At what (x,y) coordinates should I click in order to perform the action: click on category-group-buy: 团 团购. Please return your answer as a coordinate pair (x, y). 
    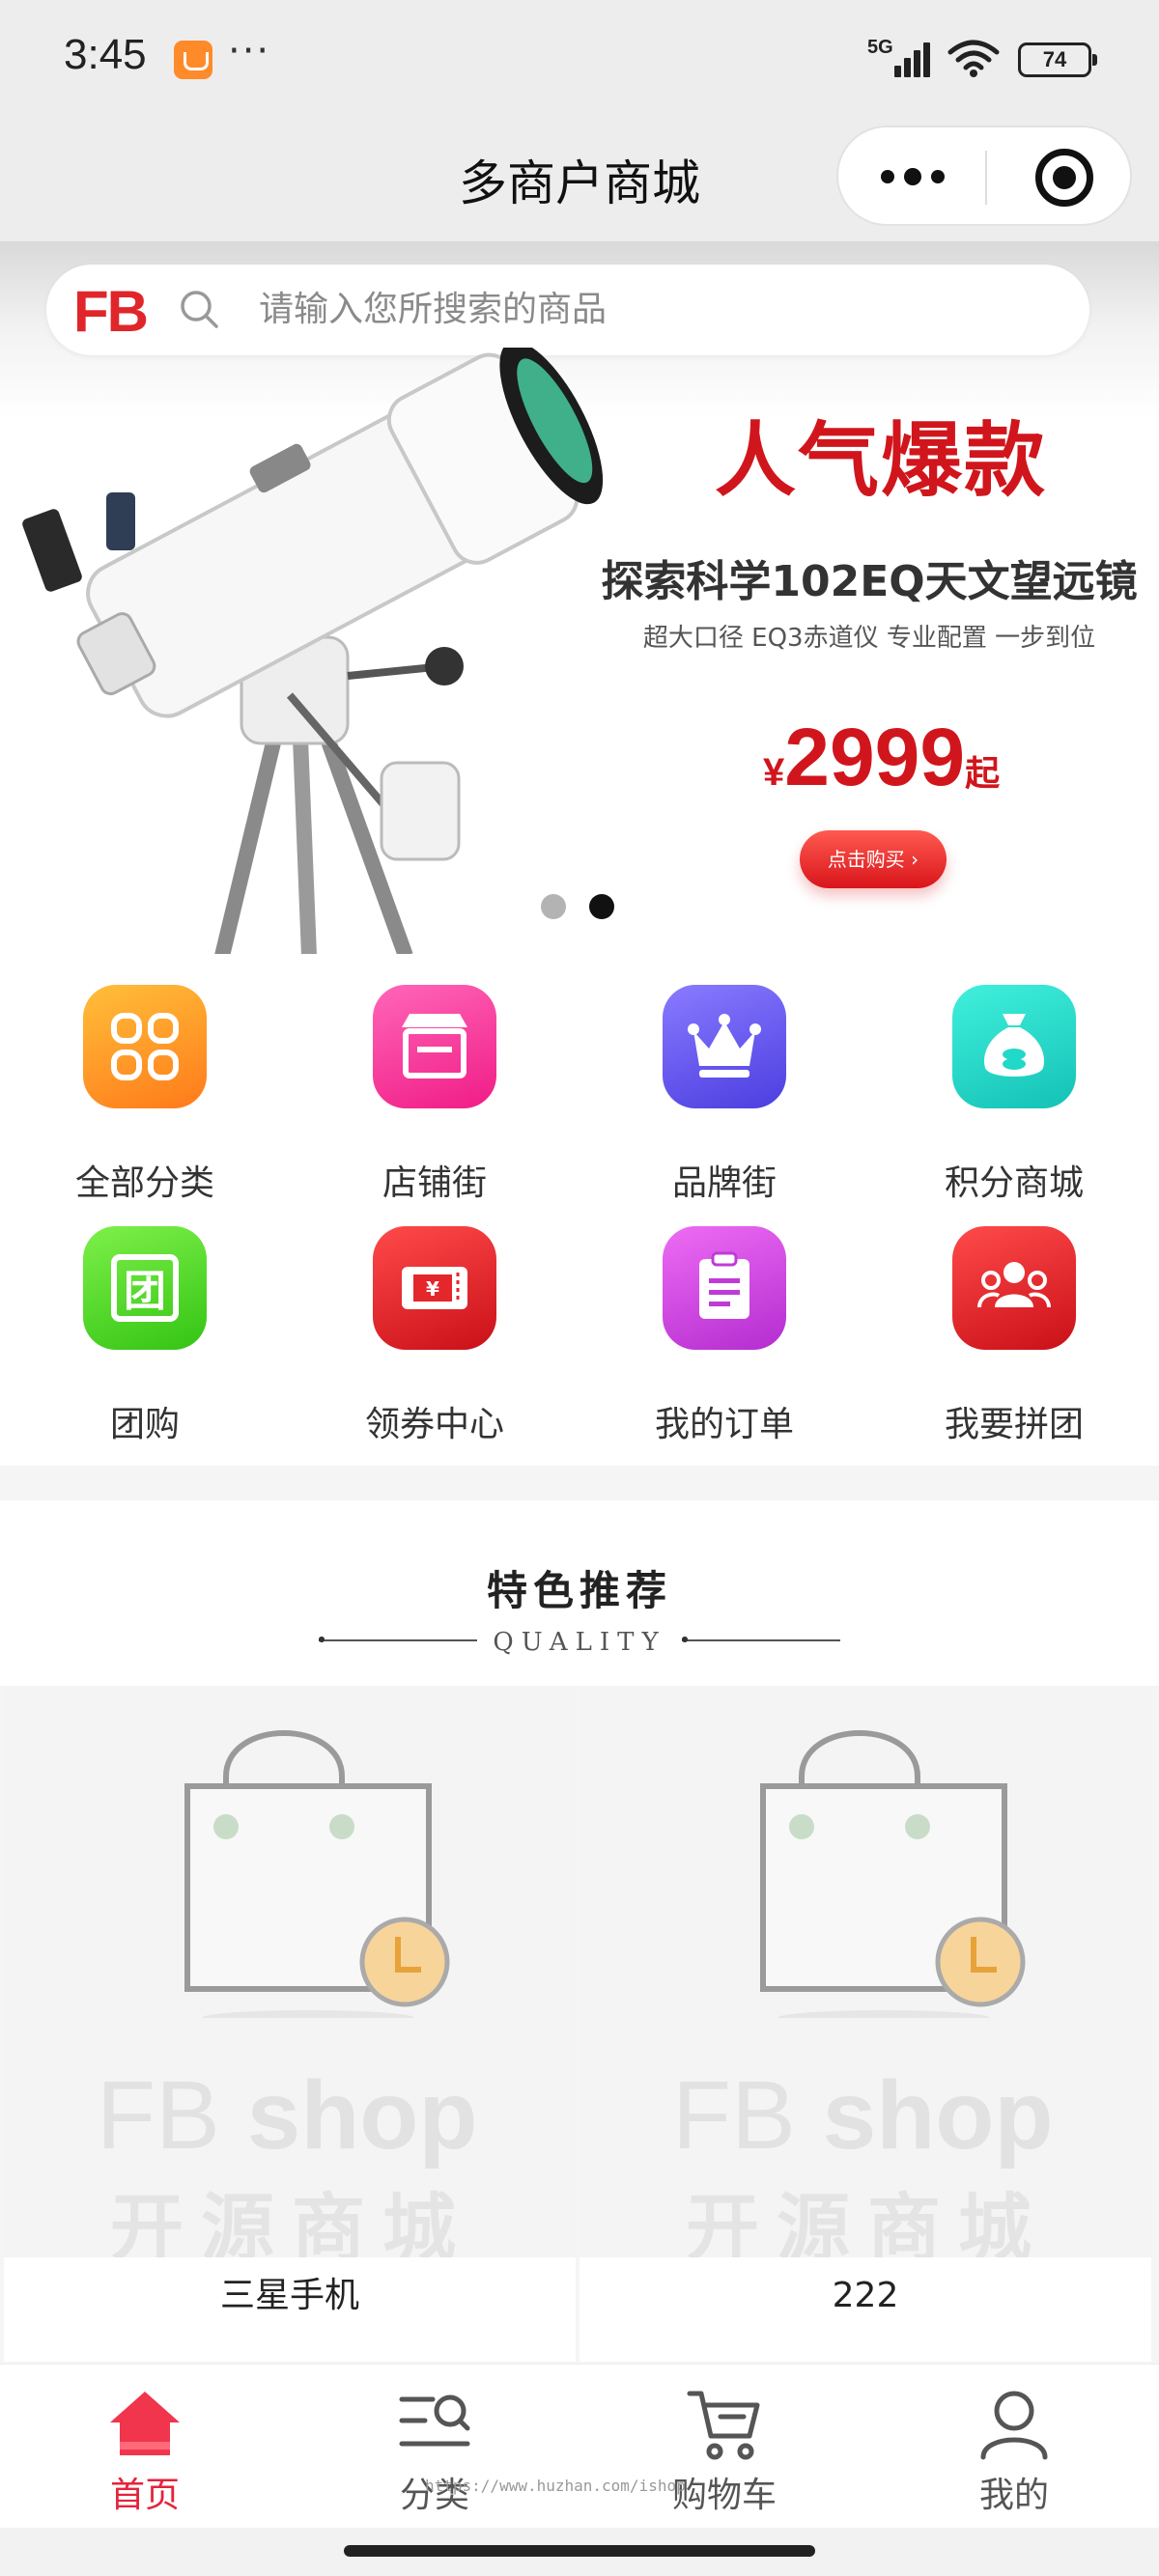
    Looking at the image, I should click on (145, 1320).